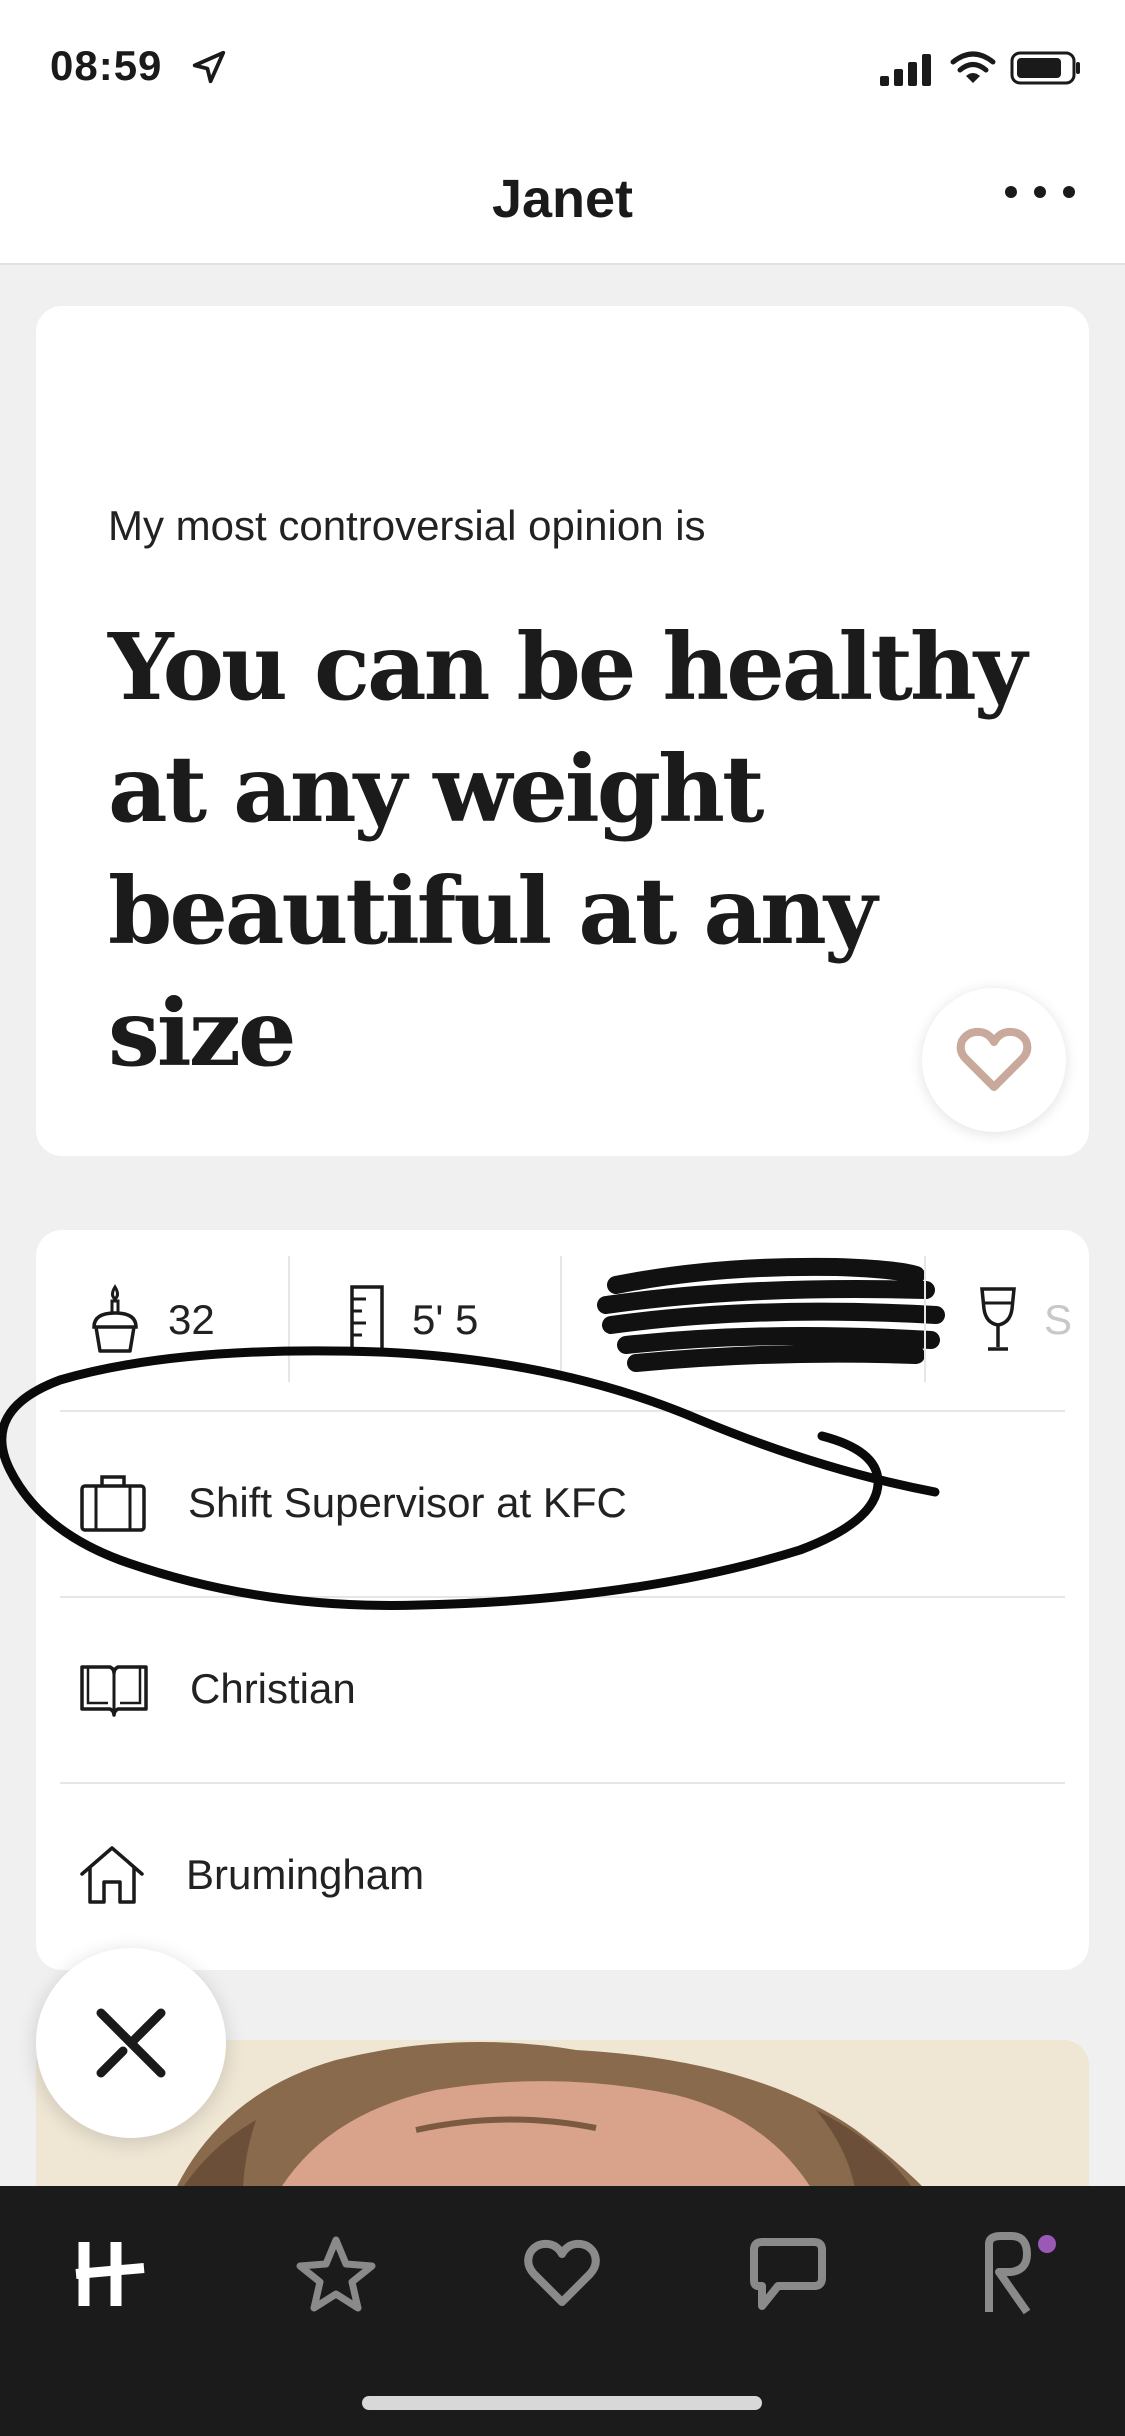 The width and height of the screenshot is (1125, 2436). I want to click on chat-bubble-icon, so click(788, 2274).